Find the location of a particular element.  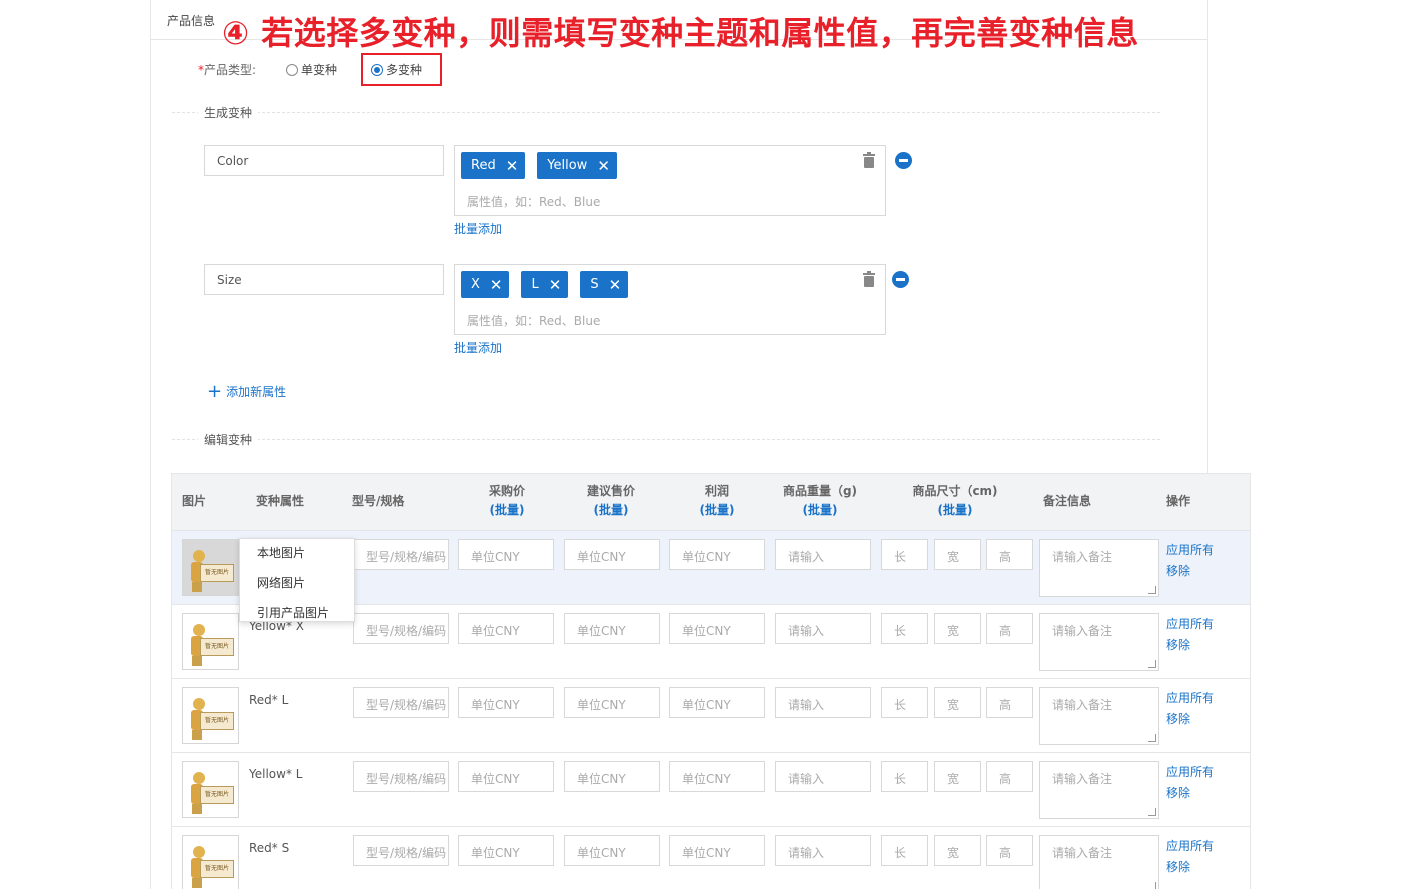

attribute-values-box: Red ✕ Yellow ✕ 属性值，如：Red、Blue is located at coordinates (670, 180).